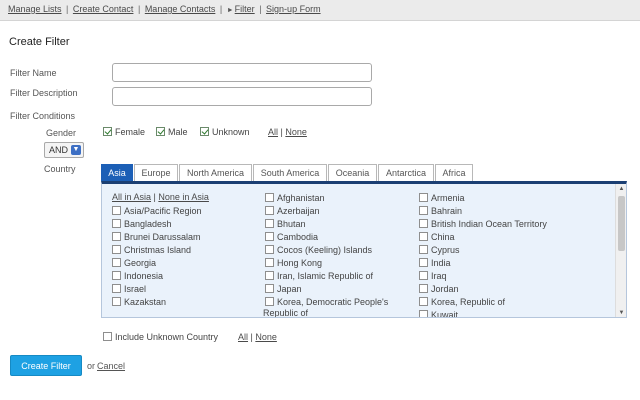  Describe the element at coordinates (140, 263) in the screenshot. I see `country-label: Georgia` at that location.